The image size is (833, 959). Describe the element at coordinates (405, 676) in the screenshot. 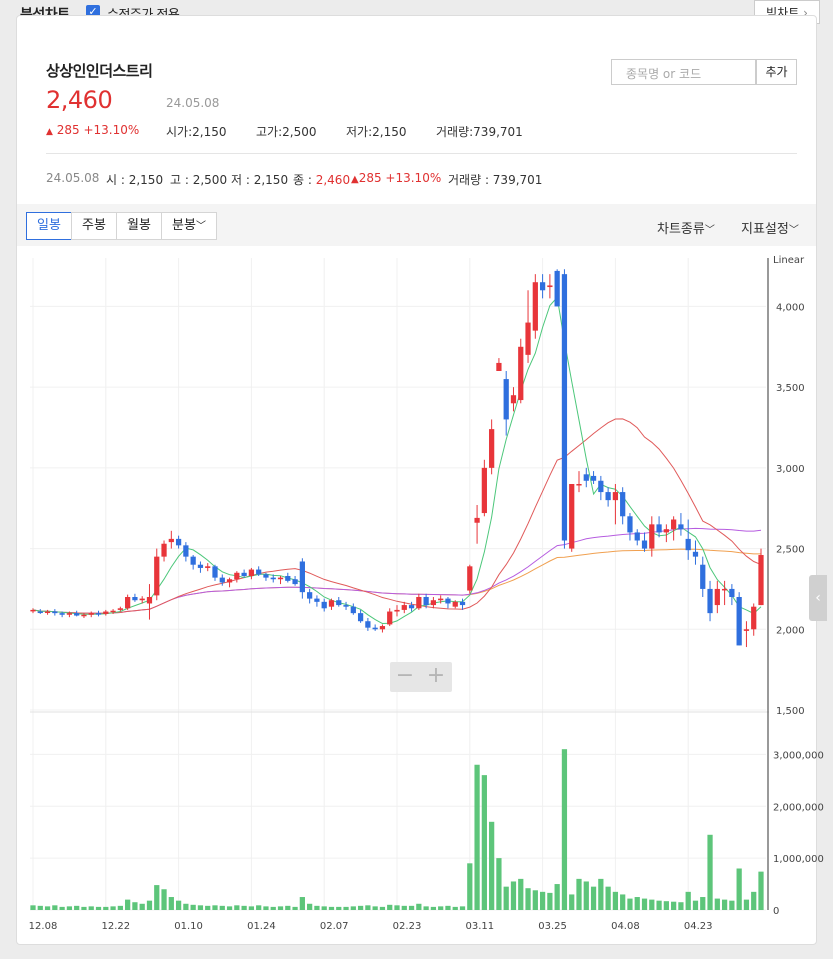

I see `zoom-out-button: −` at that location.